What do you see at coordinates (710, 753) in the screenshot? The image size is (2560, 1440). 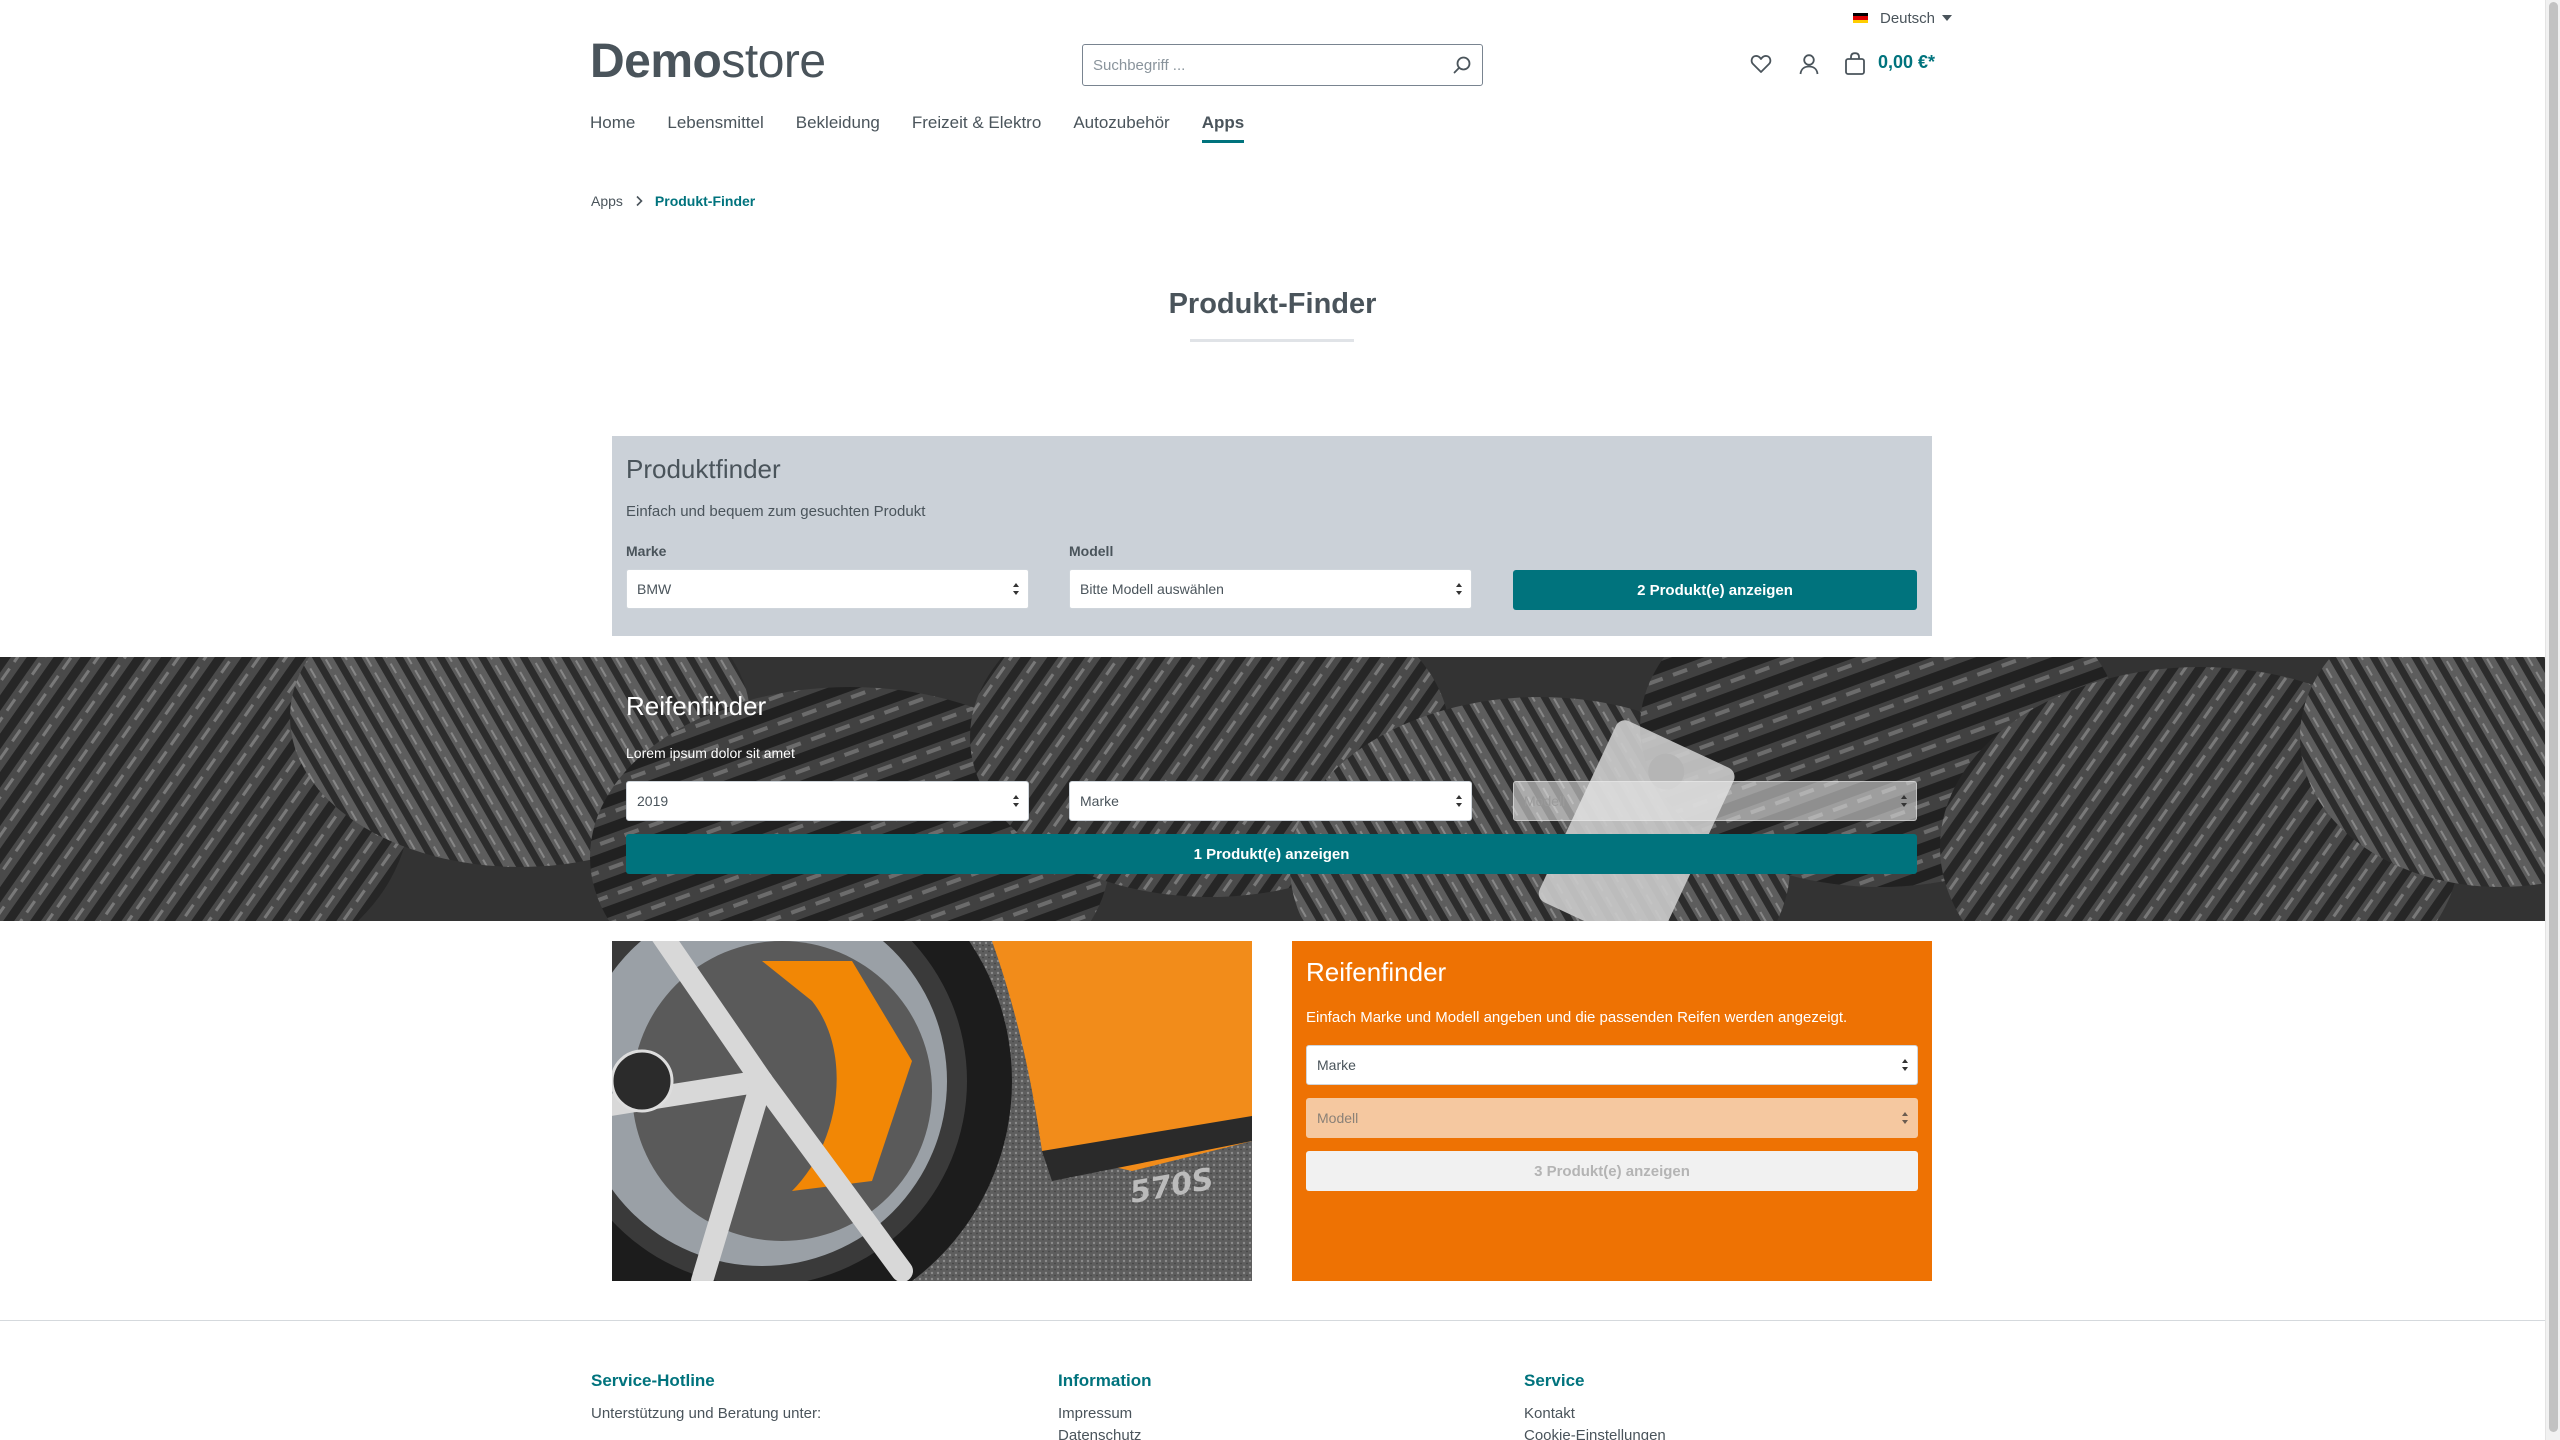 I see `tire-finder-subtitle: Lorem ipsum dolor sit amet` at bounding box center [710, 753].